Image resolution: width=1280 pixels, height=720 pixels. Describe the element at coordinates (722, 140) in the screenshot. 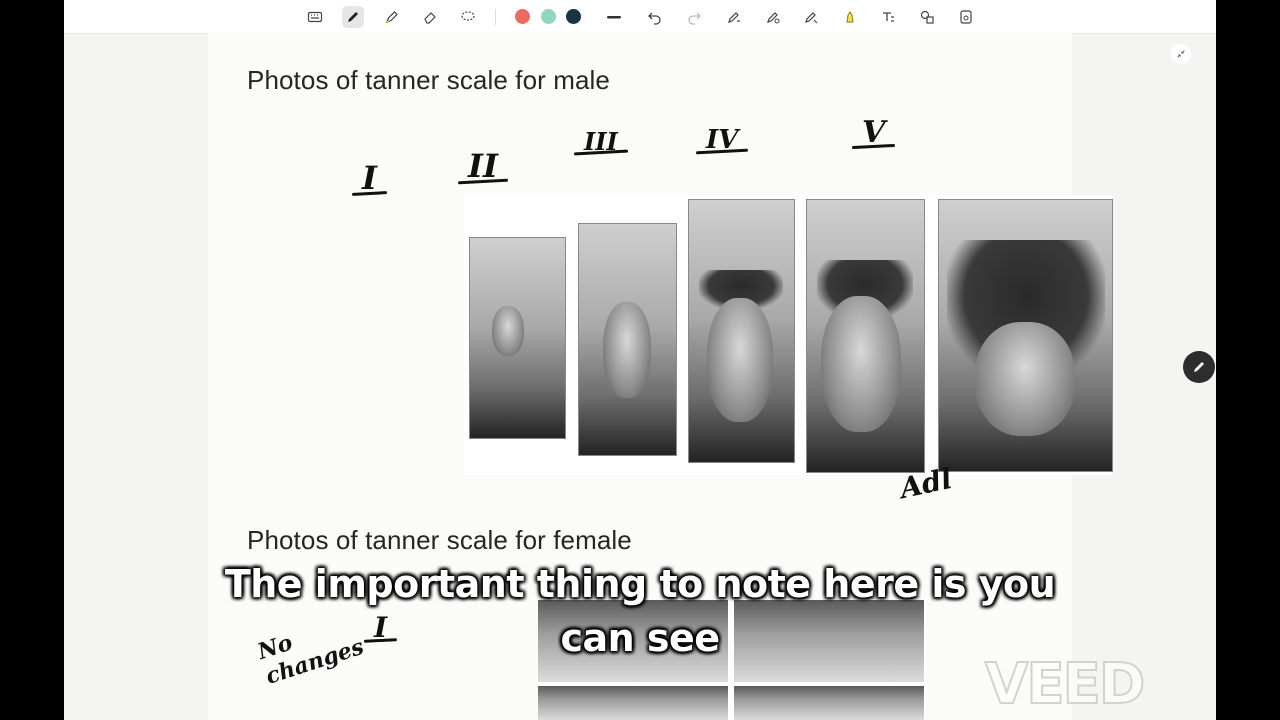

I see `stage-label-4: IV` at that location.